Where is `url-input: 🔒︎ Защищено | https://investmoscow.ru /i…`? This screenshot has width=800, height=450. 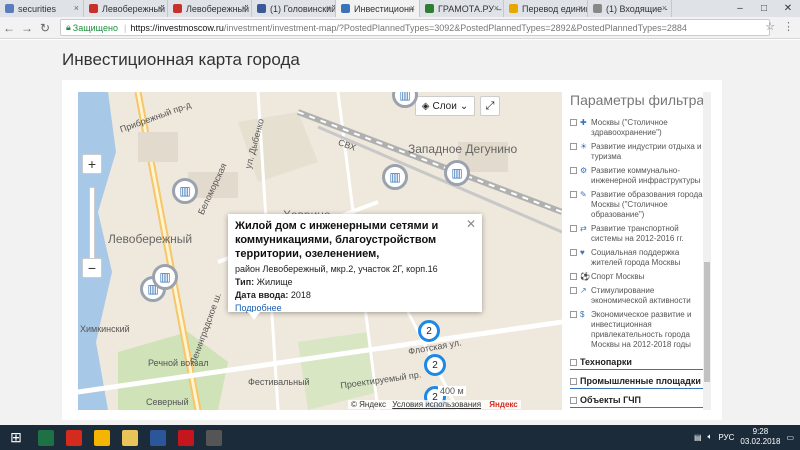
url-input: 🔒︎ Защищено | https://investmoscow.ru /i… is located at coordinates (415, 27).